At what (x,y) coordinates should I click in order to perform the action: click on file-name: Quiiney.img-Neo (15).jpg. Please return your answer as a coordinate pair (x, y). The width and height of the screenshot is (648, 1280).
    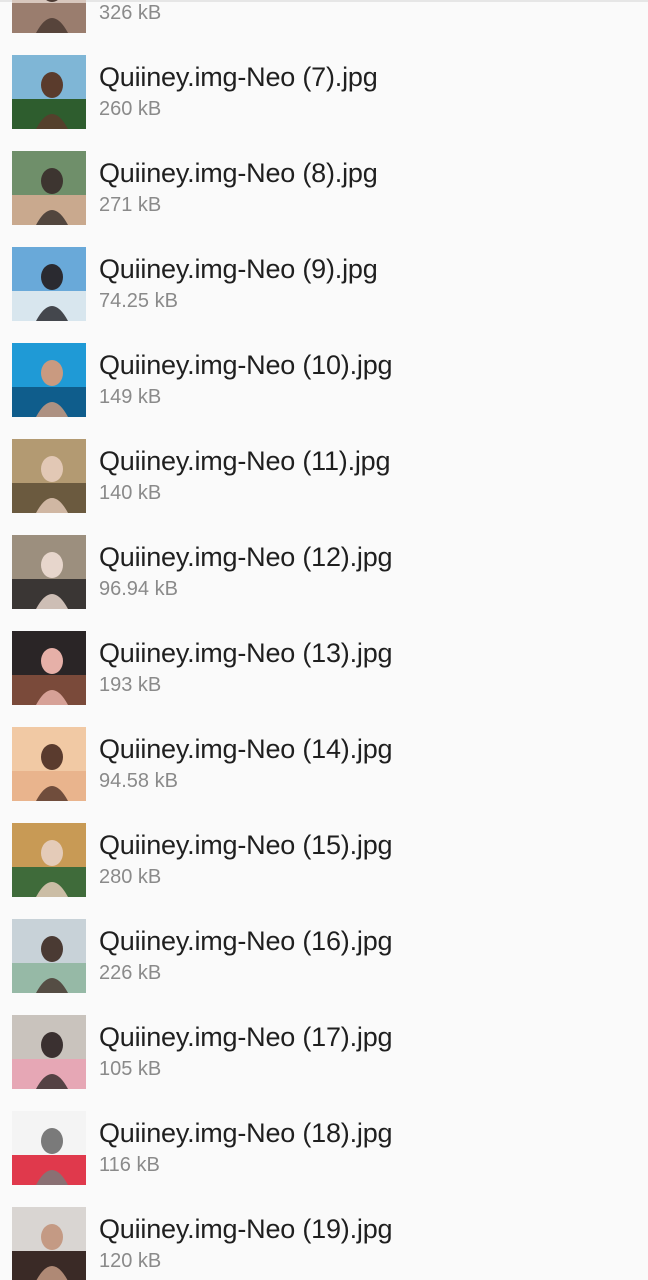
    Looking at the image, I should click on (246, 845).